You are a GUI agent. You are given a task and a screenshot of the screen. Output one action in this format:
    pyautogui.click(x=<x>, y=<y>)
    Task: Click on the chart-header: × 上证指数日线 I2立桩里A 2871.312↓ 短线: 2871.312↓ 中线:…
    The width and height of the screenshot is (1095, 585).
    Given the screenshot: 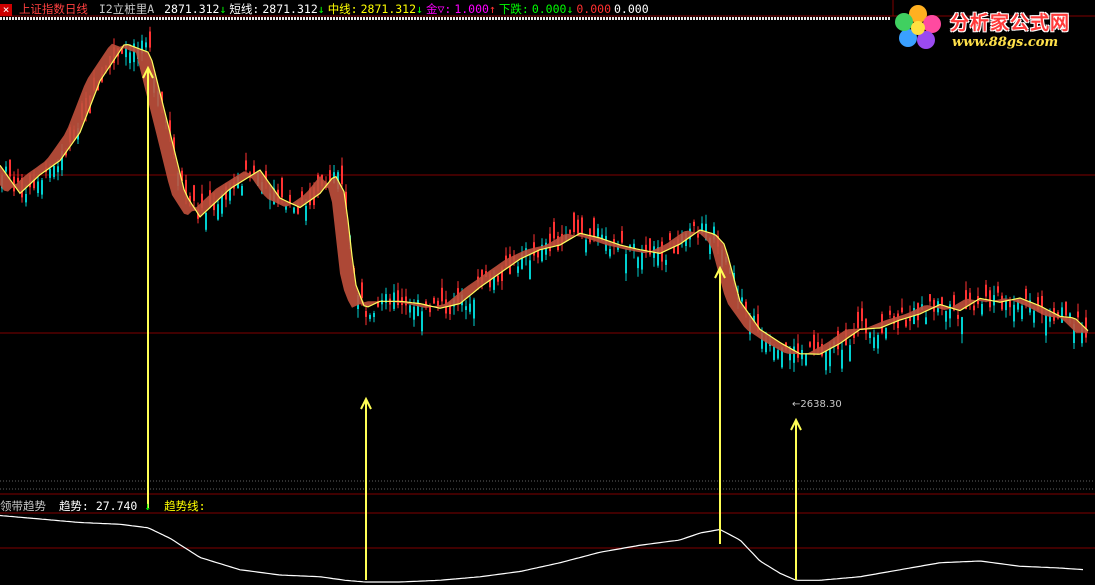 What is the action you would take?
    pyautogui.click(x=324, y=9)
    